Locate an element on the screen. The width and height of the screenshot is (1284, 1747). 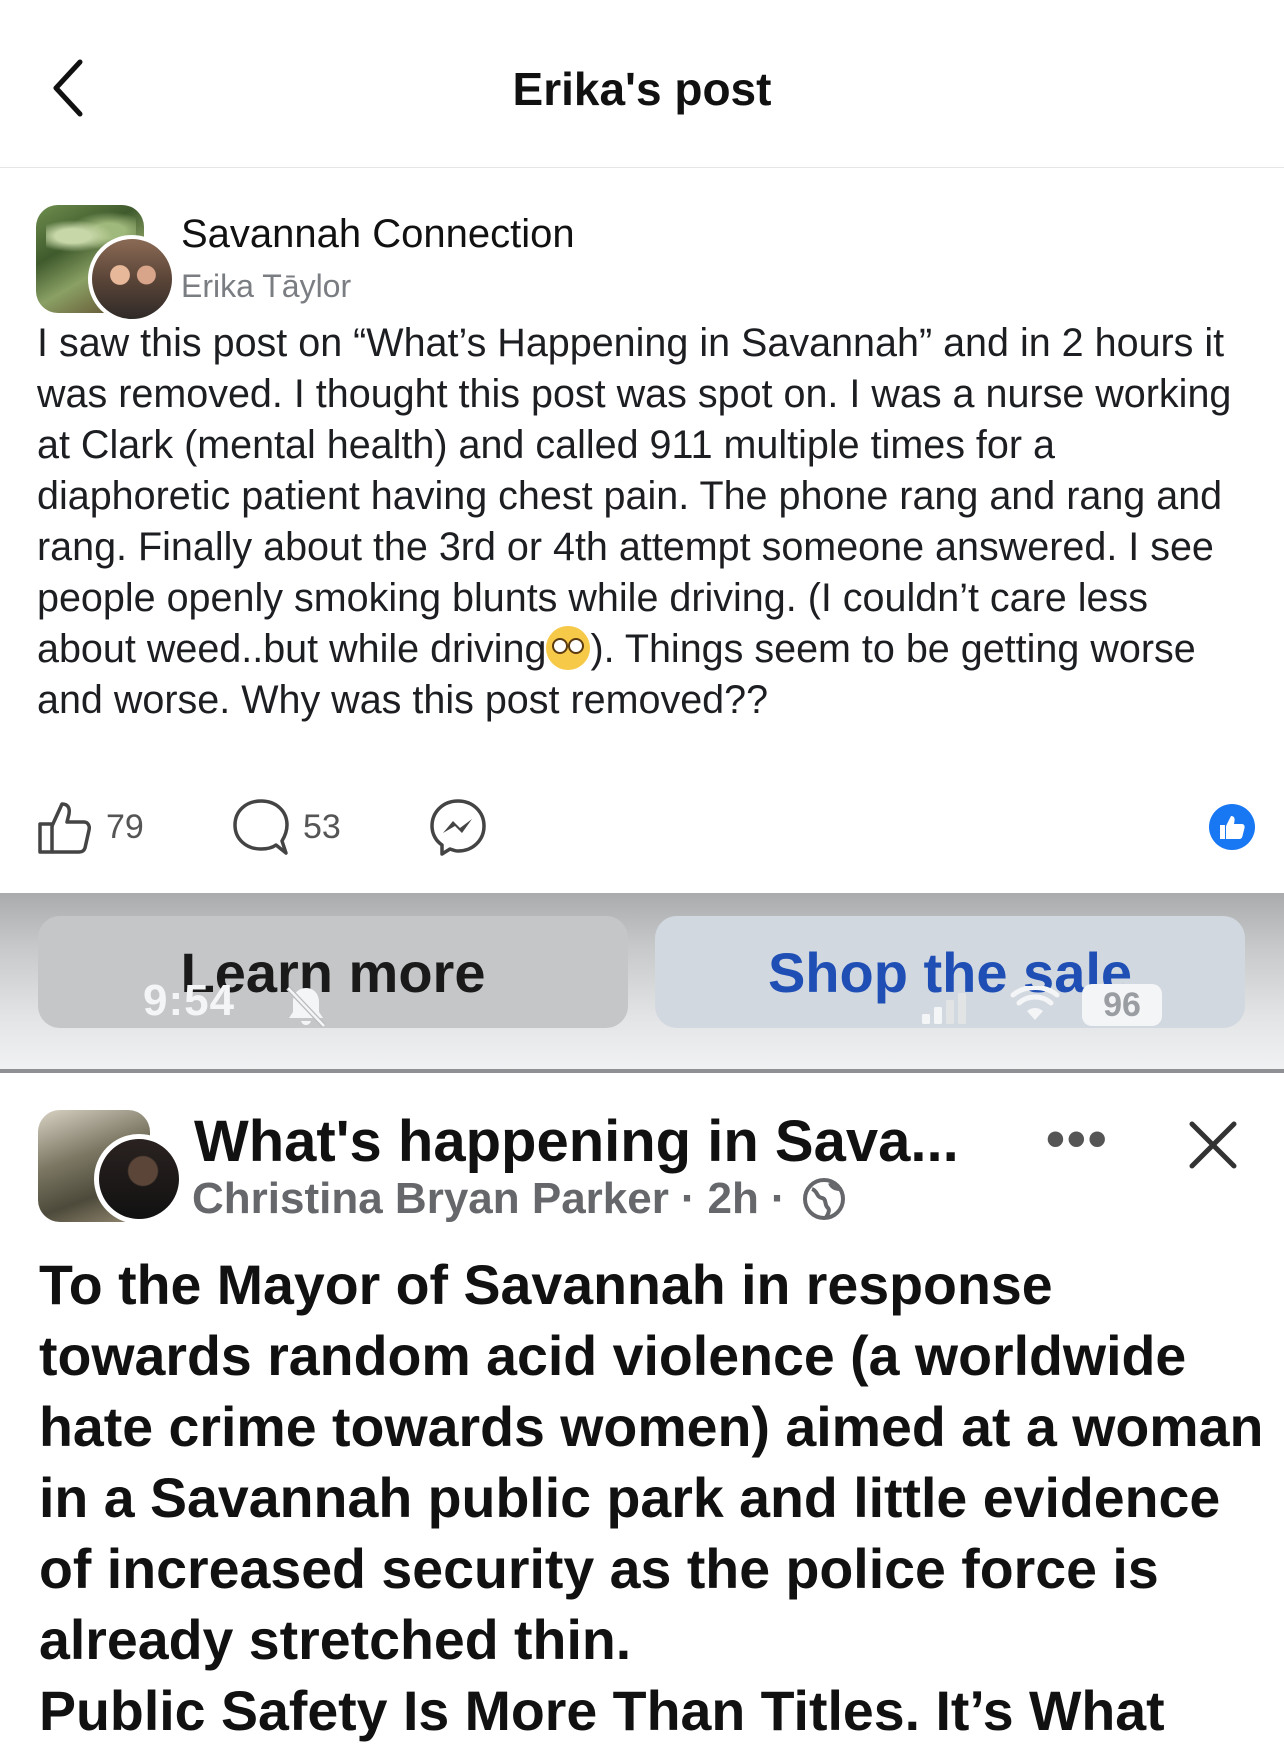
messenger-icon is located at coordinates (458, 827).